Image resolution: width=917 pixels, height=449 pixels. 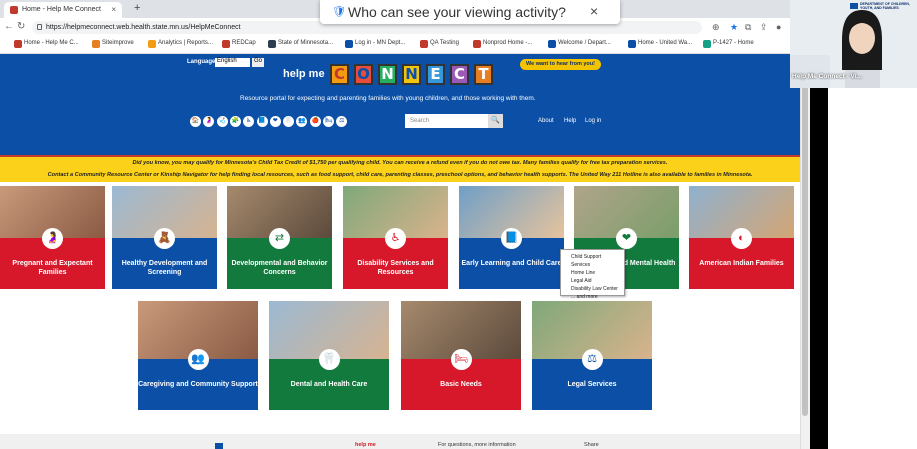 What do you see at coordinates (342, 121) in the screenshot?
I see `scales-icon: ⚖` at bounding box center [342, 121].